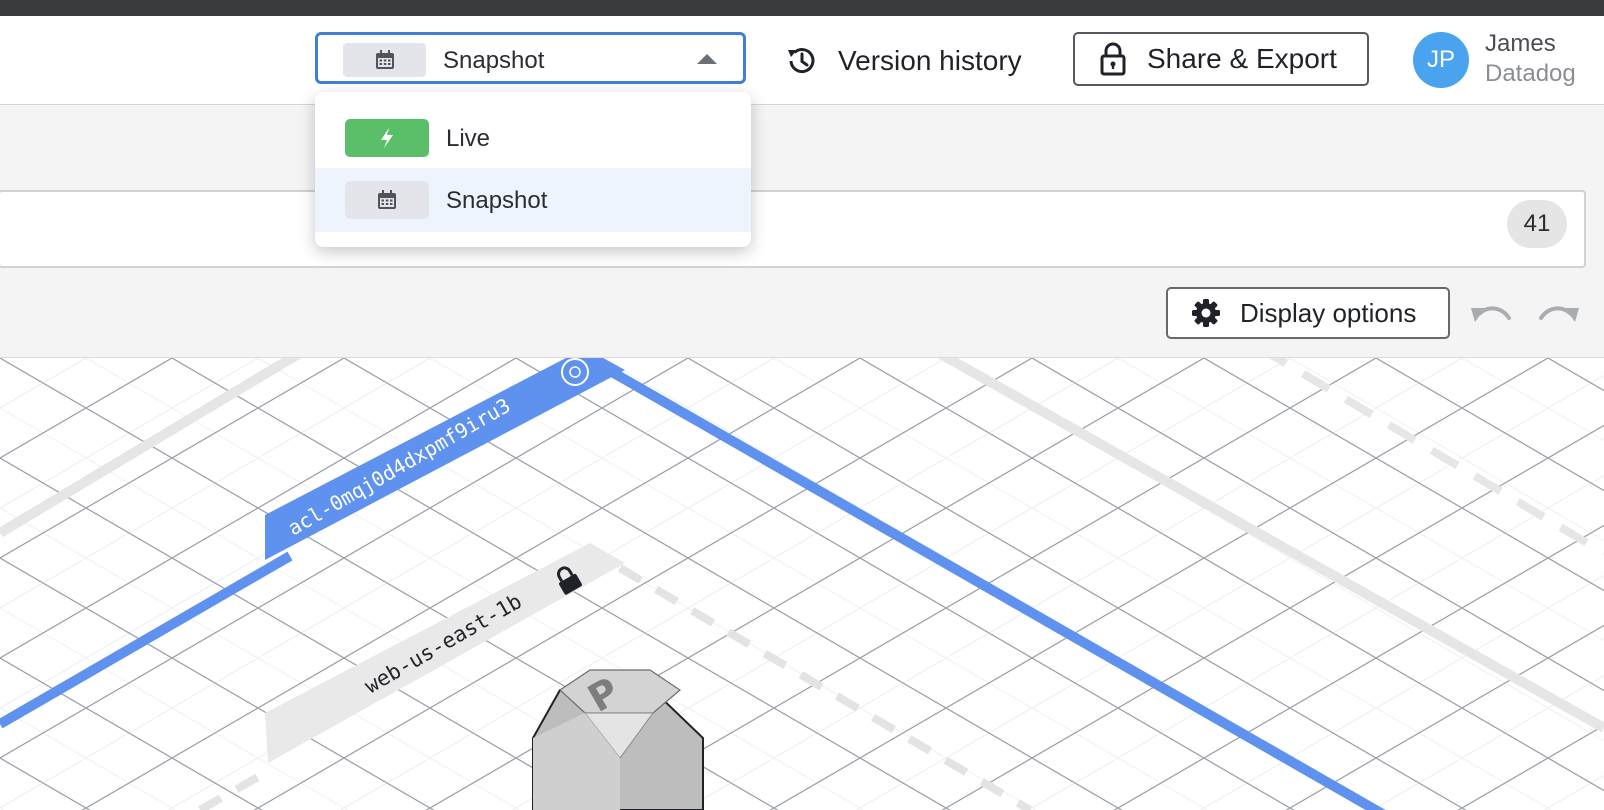 This screenshot has width=1604, height=810. I want to click on version-history-label: Version history, so click(930, 60).